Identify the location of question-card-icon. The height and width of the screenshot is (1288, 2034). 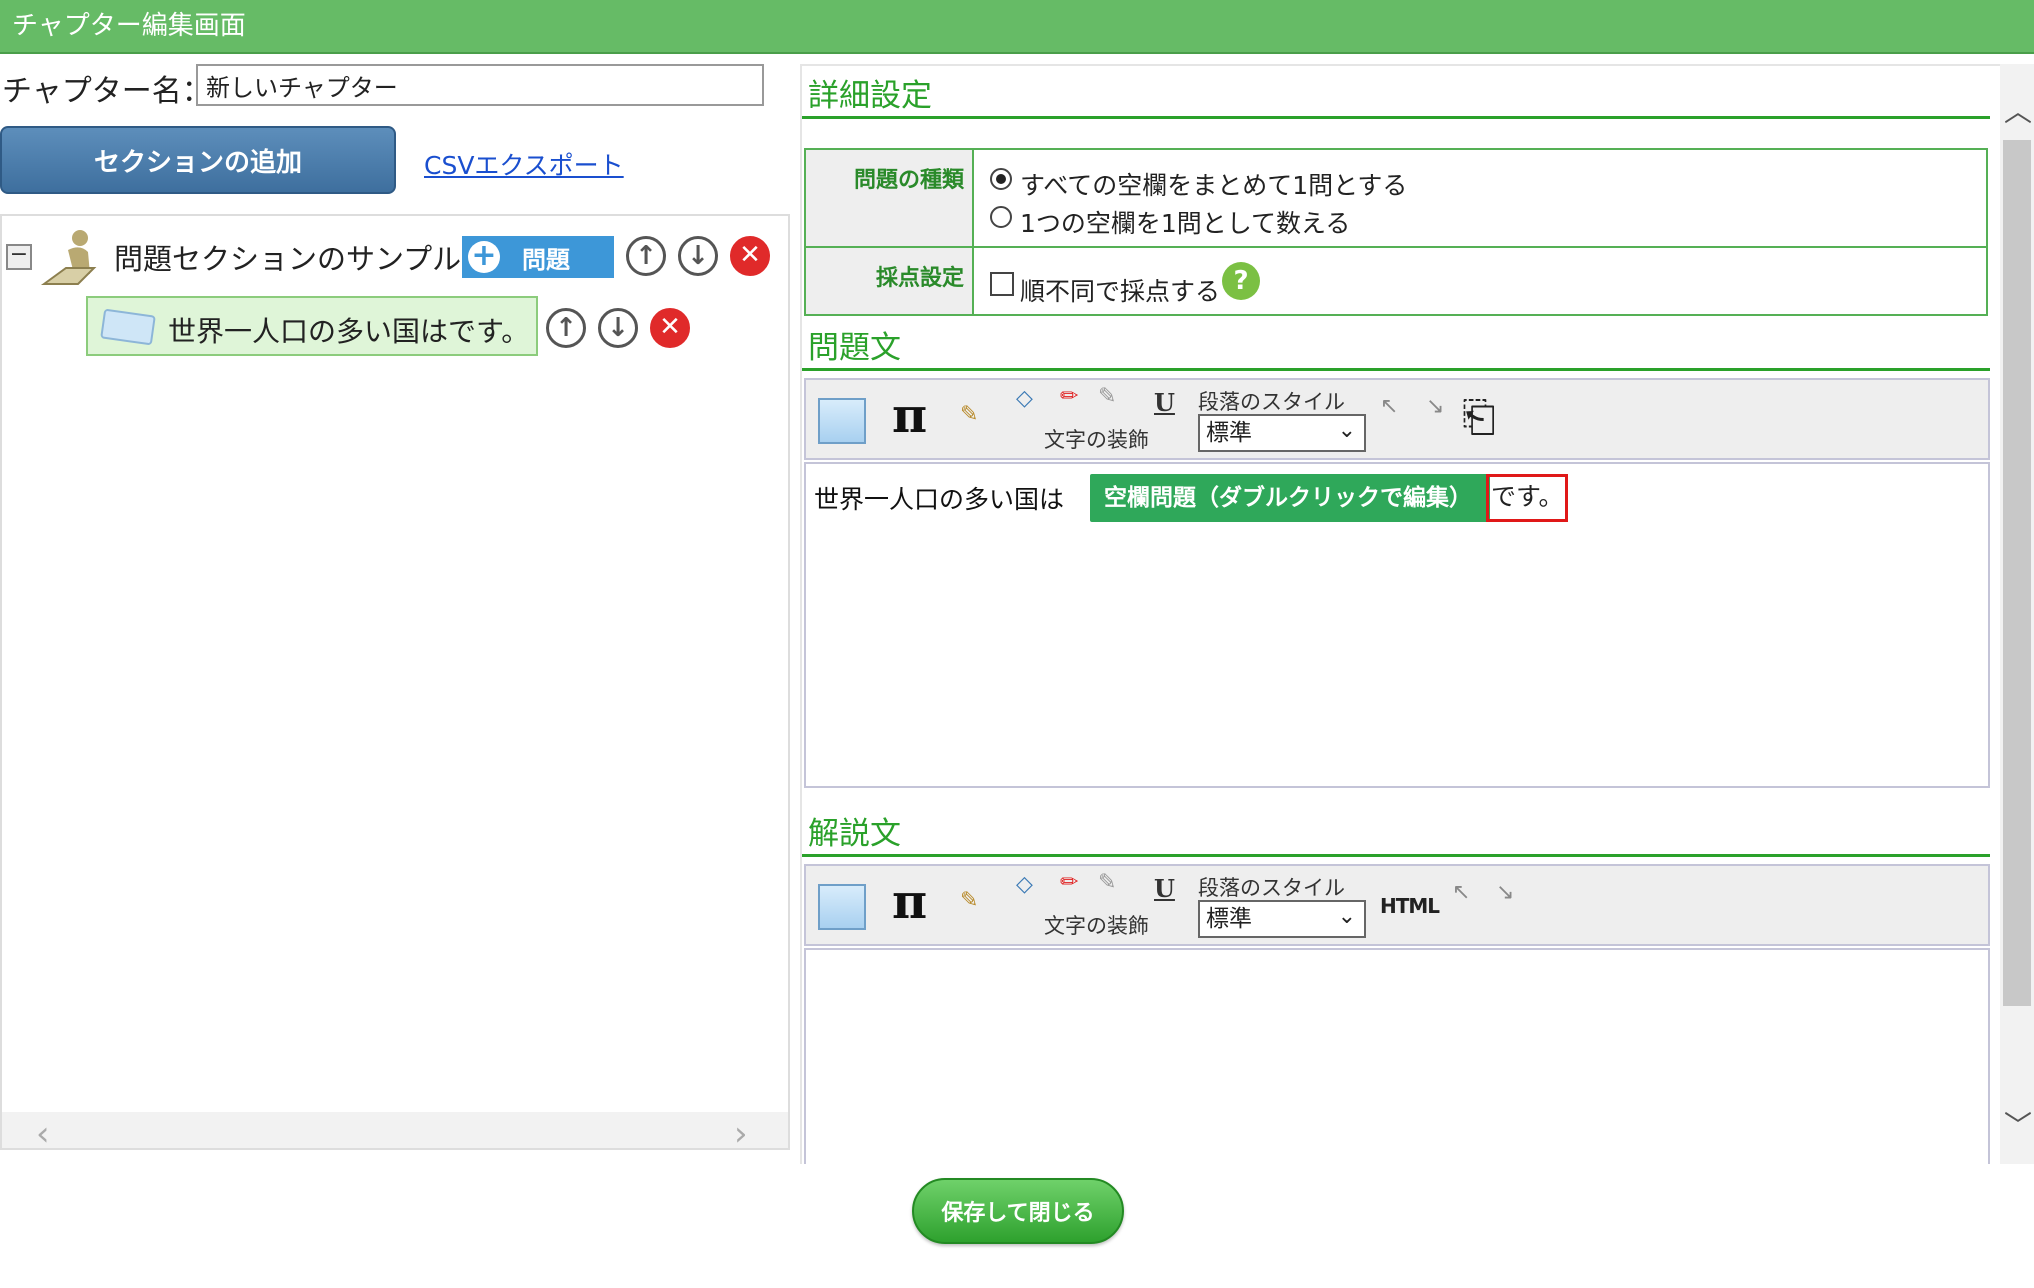
(128, 327).